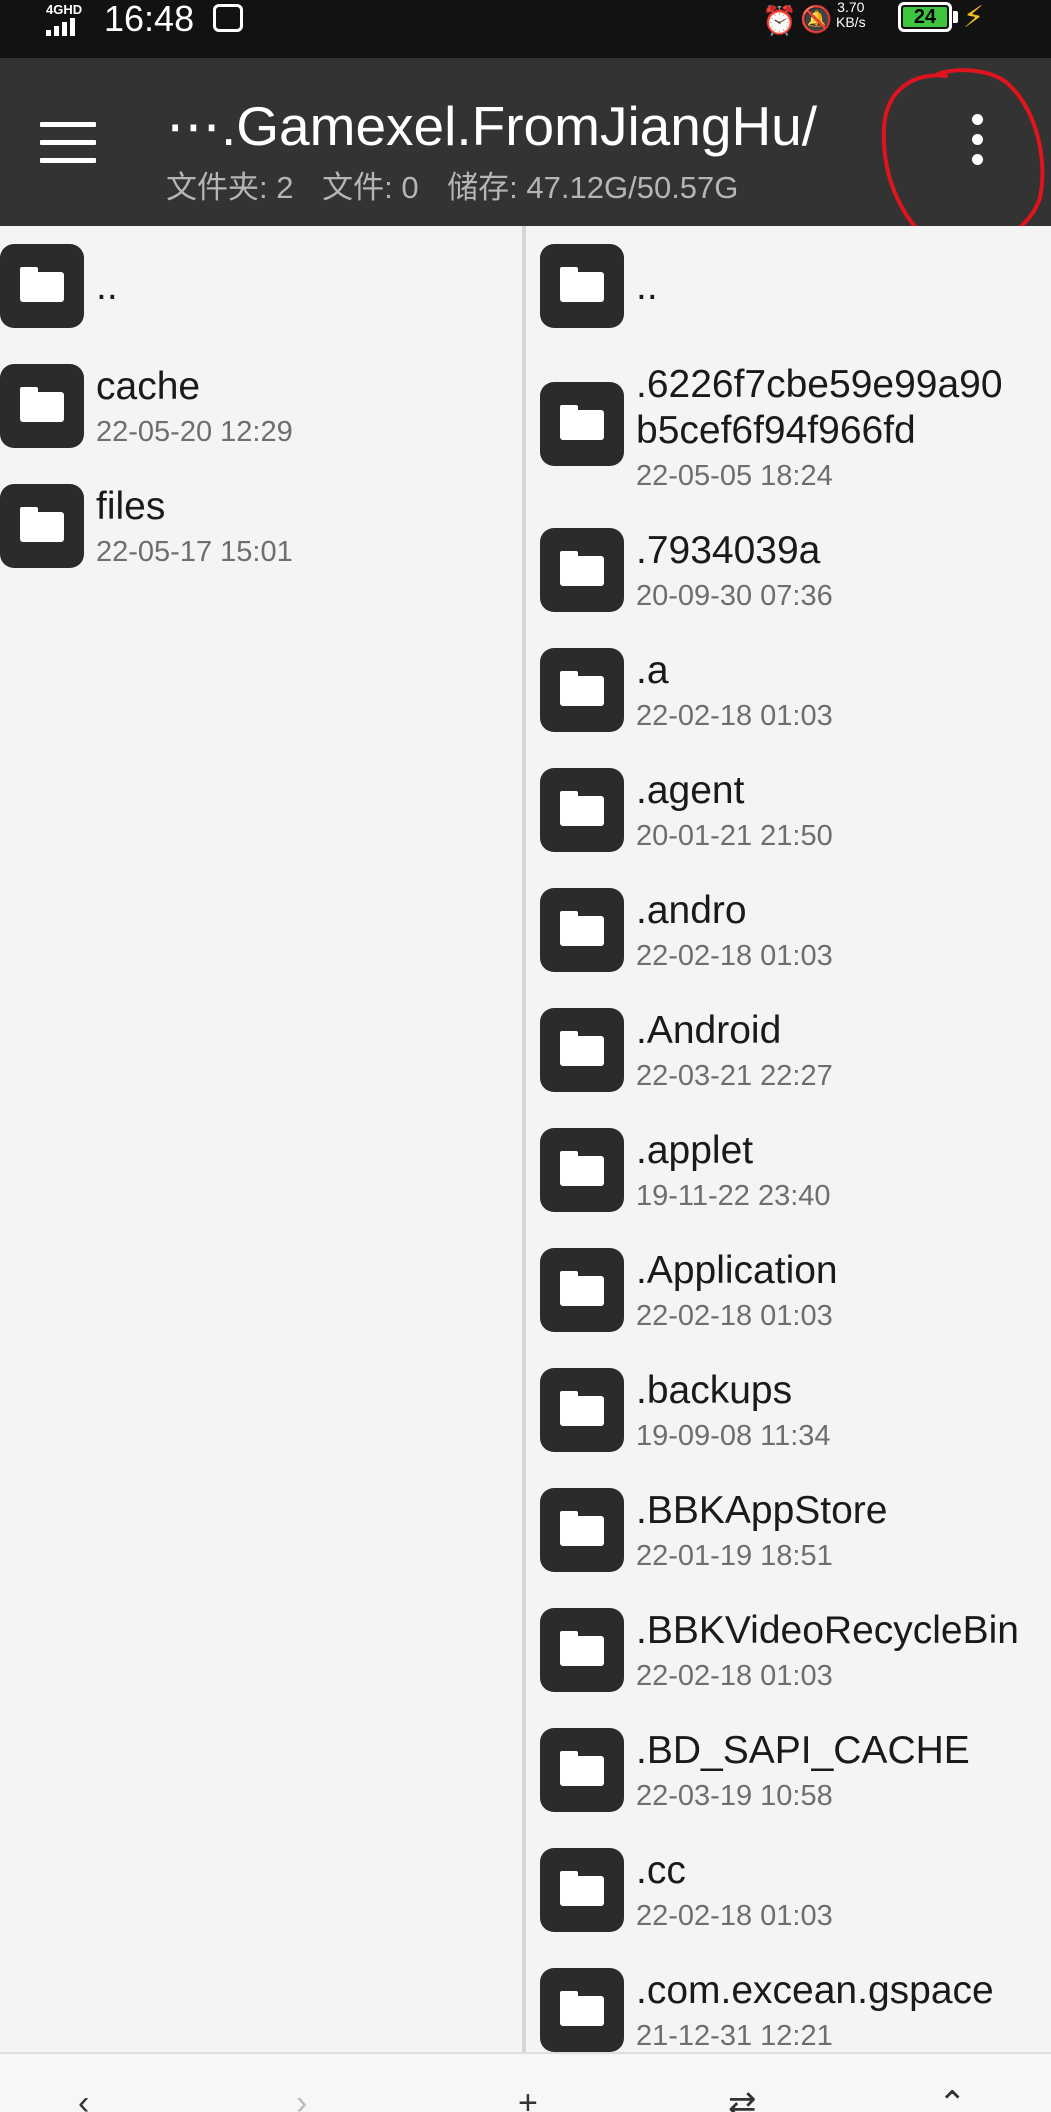 The image size is (1051, 2112). What do you see at coordinates (788, 578) in the screenshot?
I see `list-item: .7934039a 20-09-30 07:36` at bounding box center [788, 578].